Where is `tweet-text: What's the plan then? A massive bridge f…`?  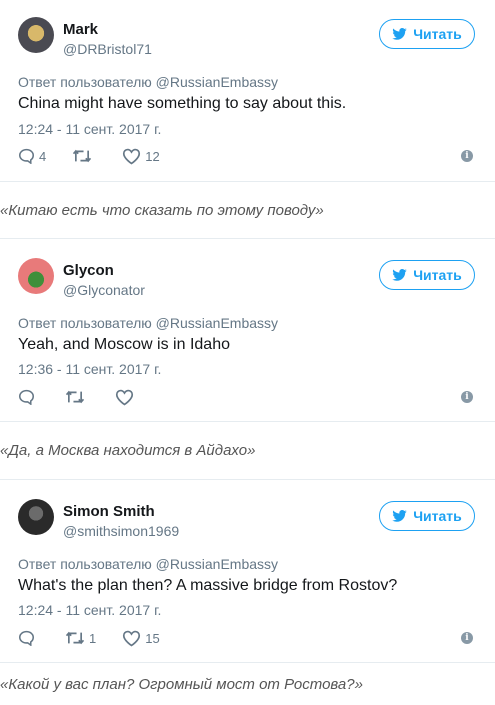 tweet-text: What's the plan then? A massive bridge f… is located at coordinates (208, 585).